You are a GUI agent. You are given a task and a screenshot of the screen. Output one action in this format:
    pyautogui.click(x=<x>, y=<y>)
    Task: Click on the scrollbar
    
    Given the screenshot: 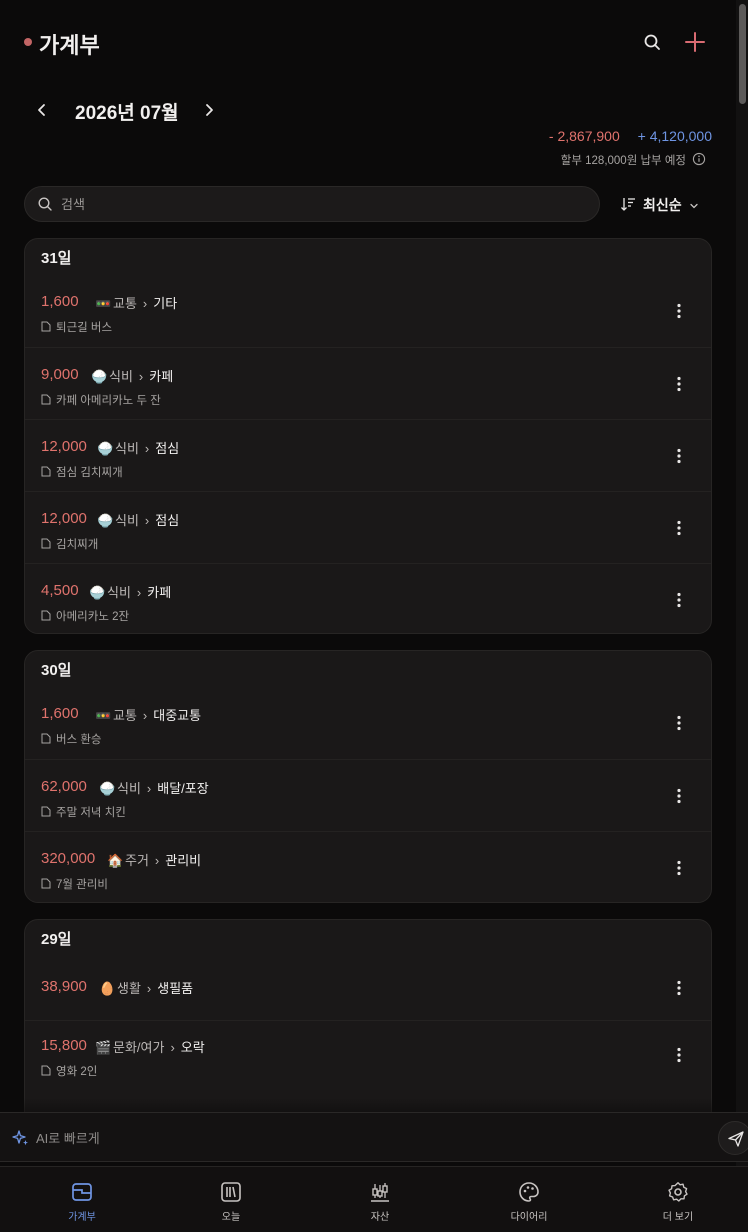 What is the action you would take?
    pyautogui.click(x=742, y=616)
    